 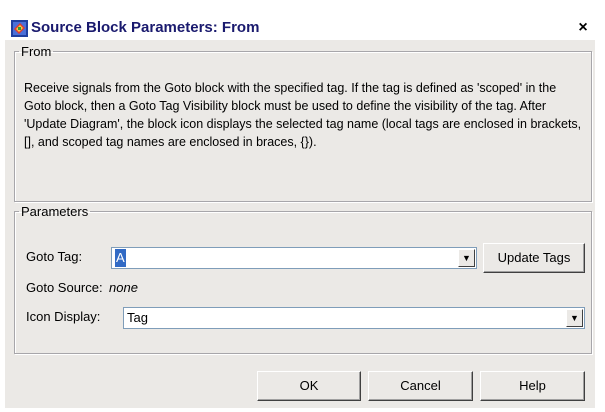 What do you see at coordinates (294, 258) in the screenshot?
I see `goto-tag-combo: A ▼` at bounding box center [294, 258].